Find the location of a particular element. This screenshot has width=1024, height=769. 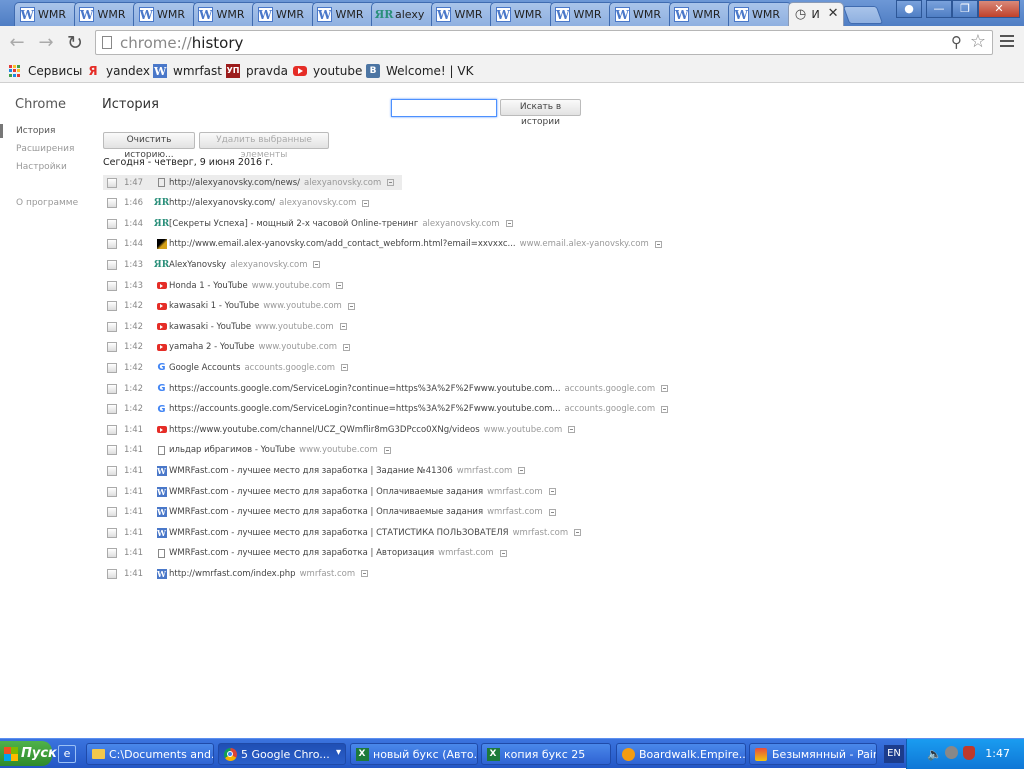

reload-button: ↻ is located at coordinates (75, 43).